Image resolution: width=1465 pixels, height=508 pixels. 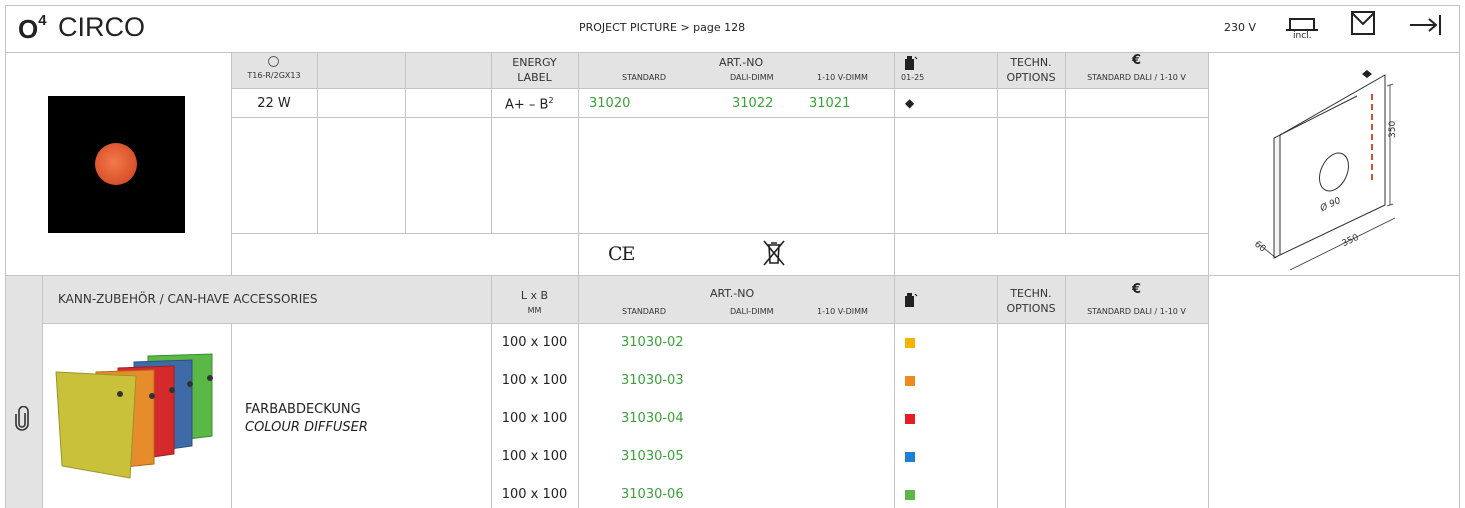 I want to click on paperclip-icon, so click(x=22, y=418).